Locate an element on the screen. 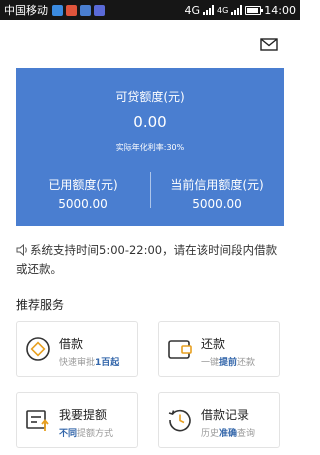 Image resolution: width=320 pixels, height=455 pixels. raise-limit-subtitle: 不同提额方式 is located at coordinates (86, 434).